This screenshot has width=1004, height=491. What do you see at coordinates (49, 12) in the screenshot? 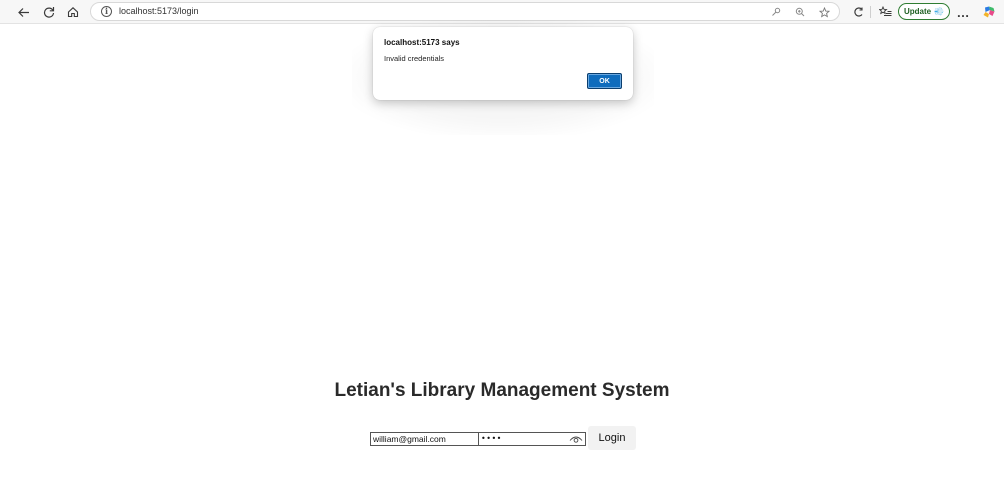
I see `refresh-icon` at bounding box center [49, 12].